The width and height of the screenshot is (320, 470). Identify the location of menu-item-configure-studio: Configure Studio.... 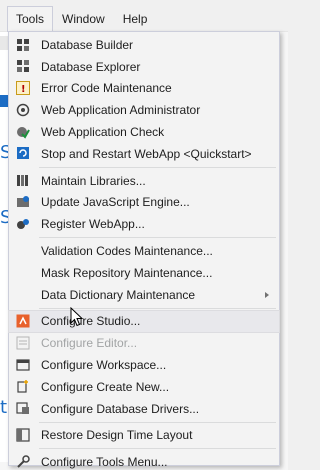
(144, 321).